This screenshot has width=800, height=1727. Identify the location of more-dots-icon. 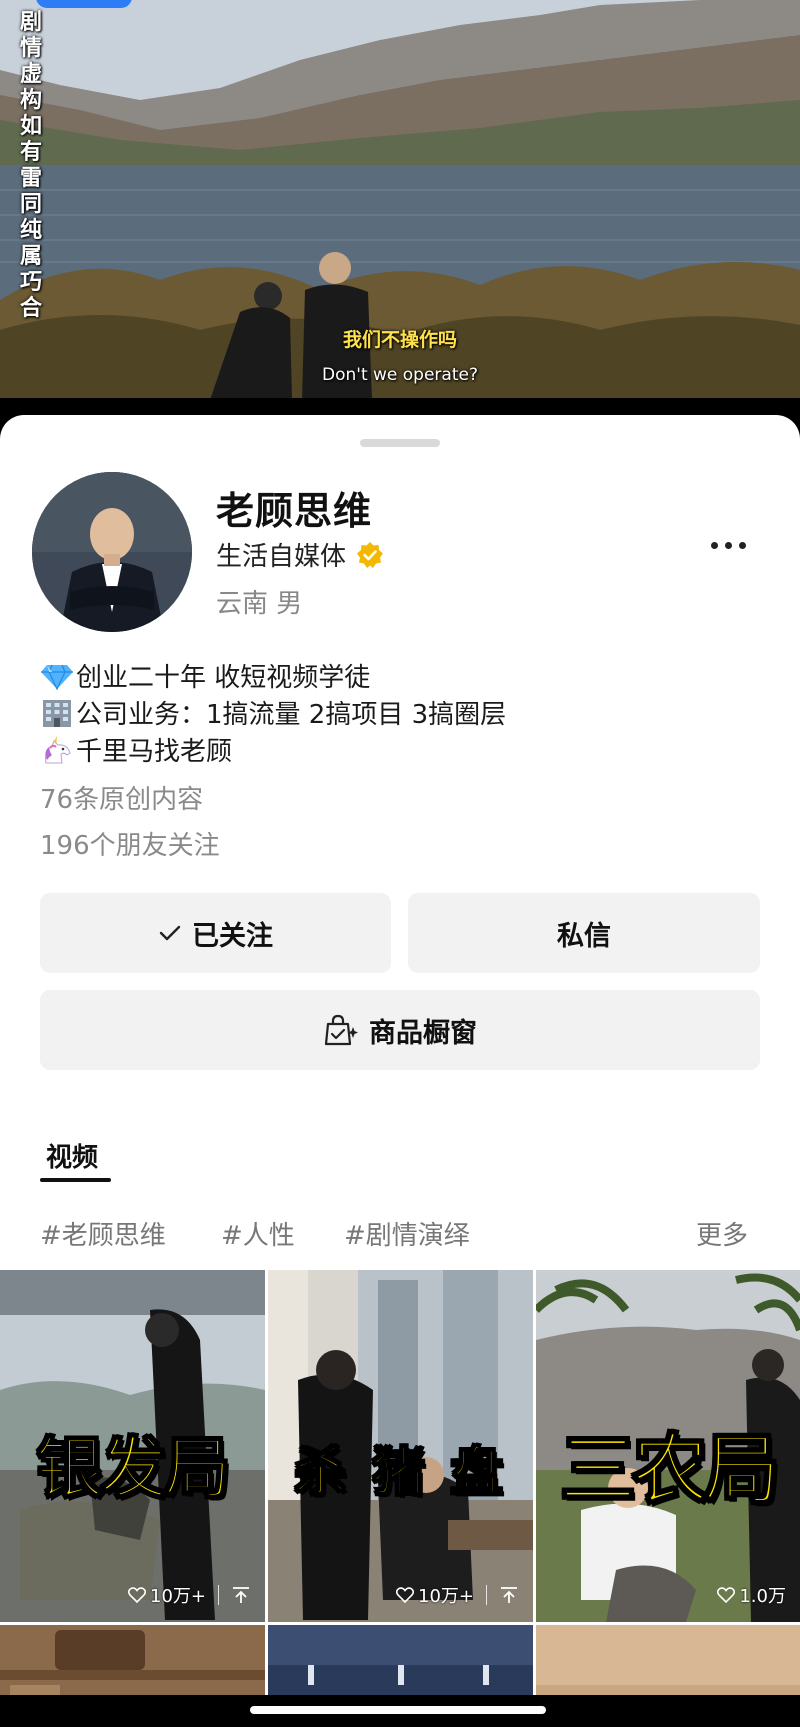
(728, 545).